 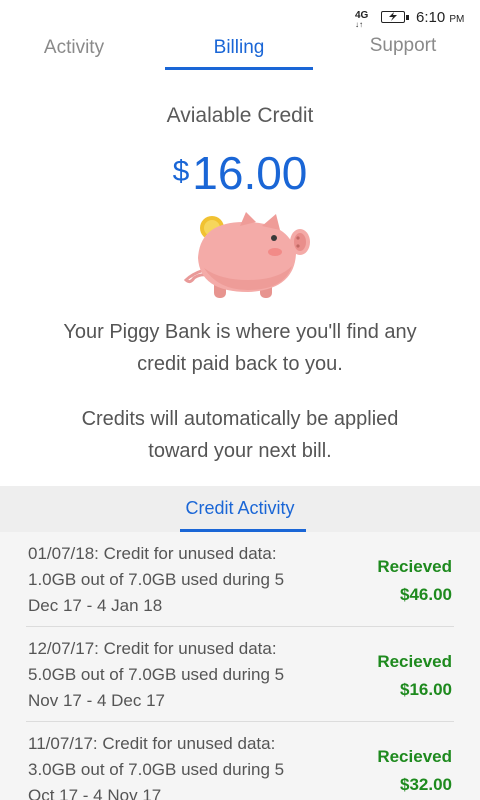 I want to click on tab-bar: Activity Billing Support, so click(x=240, y=51).